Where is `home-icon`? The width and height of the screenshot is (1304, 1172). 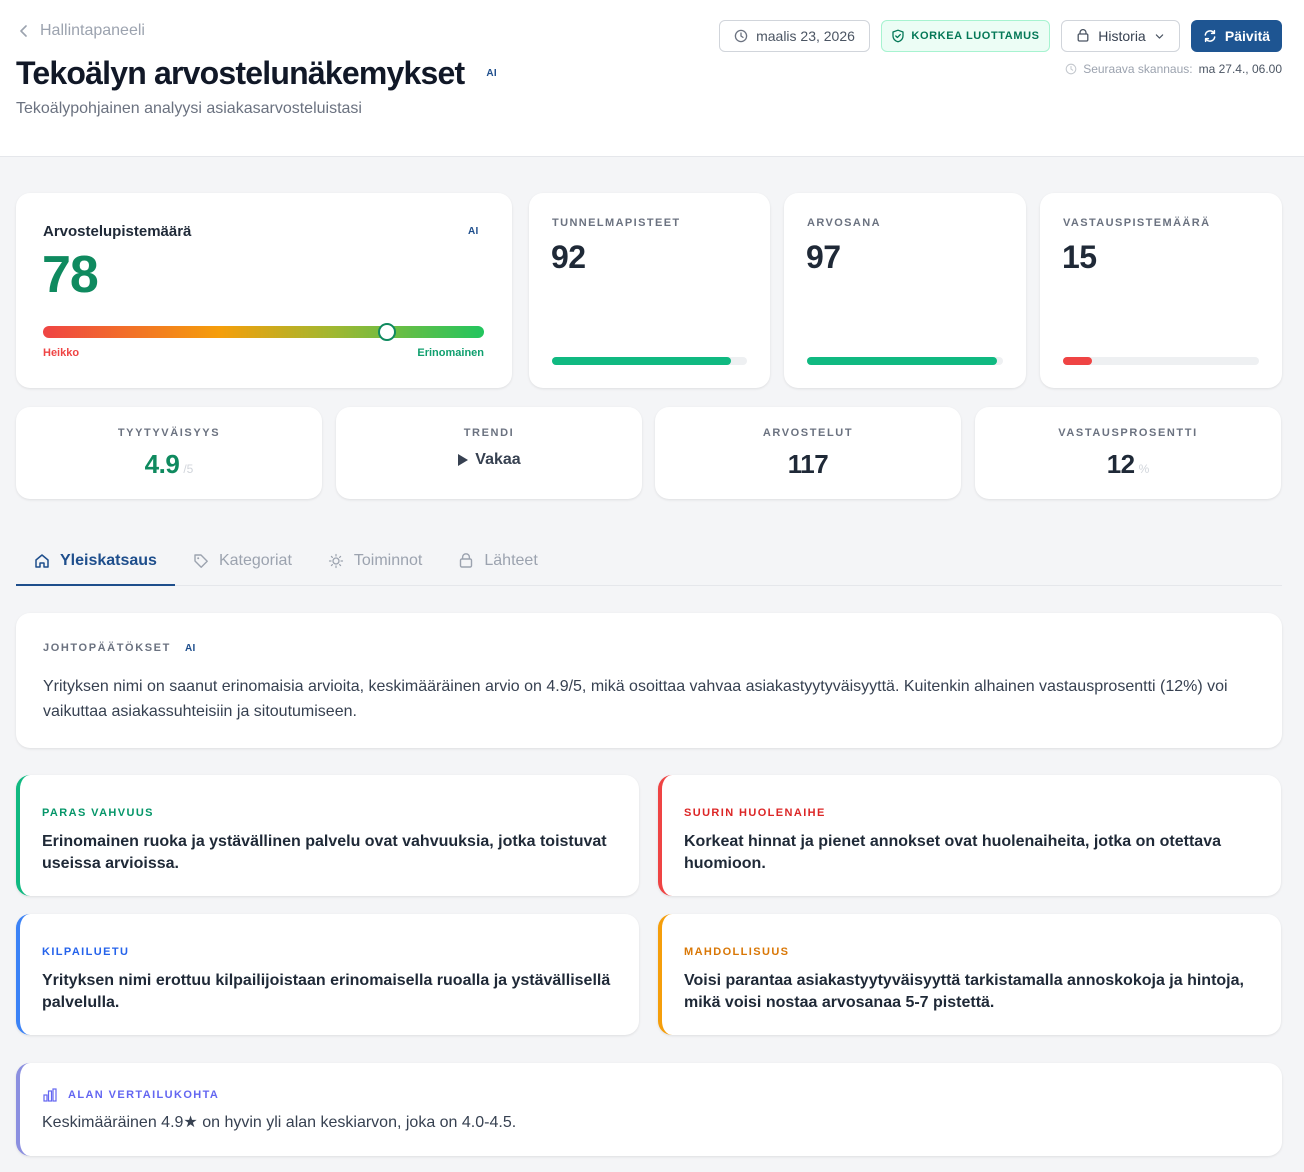
home-icon is located at coordinates (42, 560).